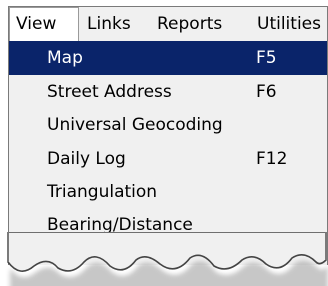 This screenshot has height=286, width=328. What do you see at coordinates (102, 192) in the screenshot?
I see `menu-item-label: Triangulation` at bounding box center [102, 192].